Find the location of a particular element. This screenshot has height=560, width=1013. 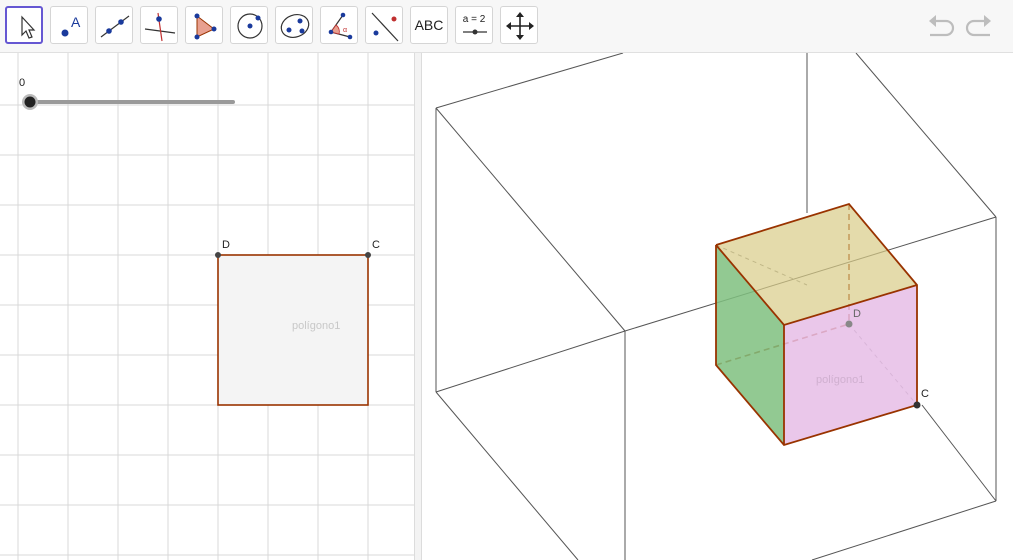

point-icon: A is located at coordinates (71, 25).